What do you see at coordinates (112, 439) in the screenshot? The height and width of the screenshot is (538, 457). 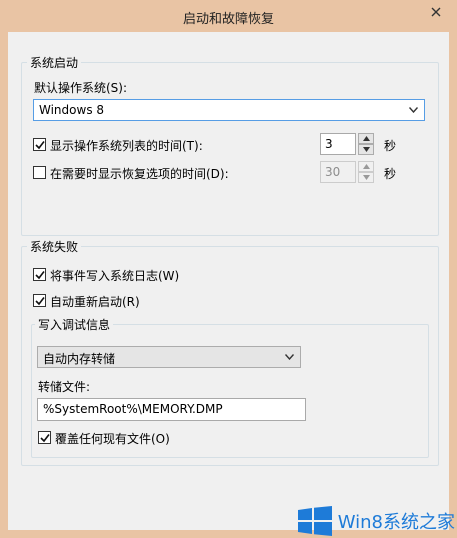 I see `overwrite-label: 覆盖任何现有文件(O)` at bounding box center [112, 439].